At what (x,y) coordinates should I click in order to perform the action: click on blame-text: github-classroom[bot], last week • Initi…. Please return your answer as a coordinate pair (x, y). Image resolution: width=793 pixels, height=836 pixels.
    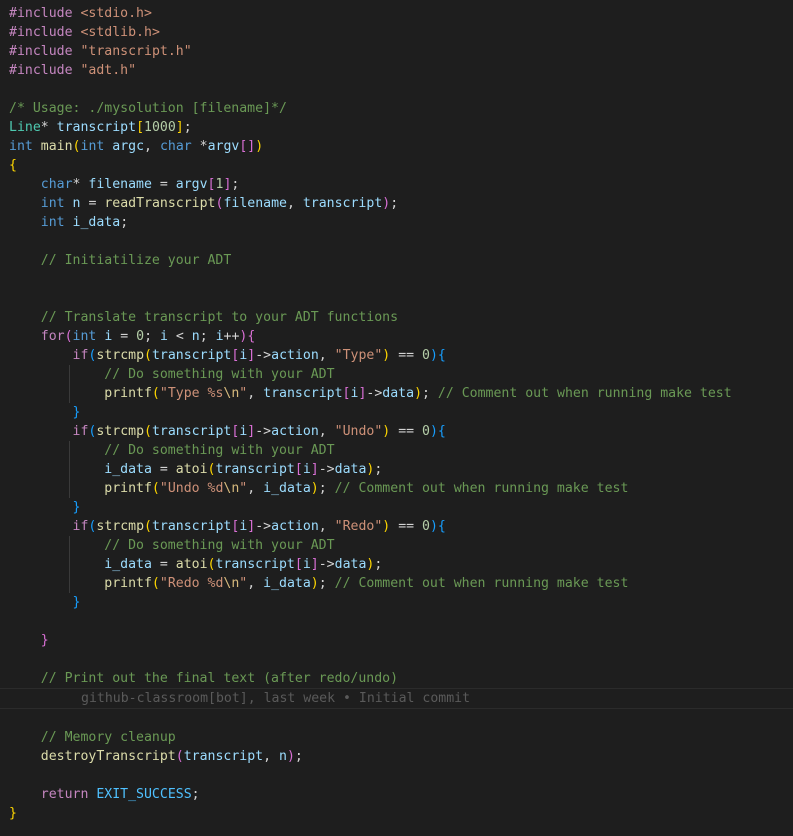
    Looking at the image, I should click on (276, 698).